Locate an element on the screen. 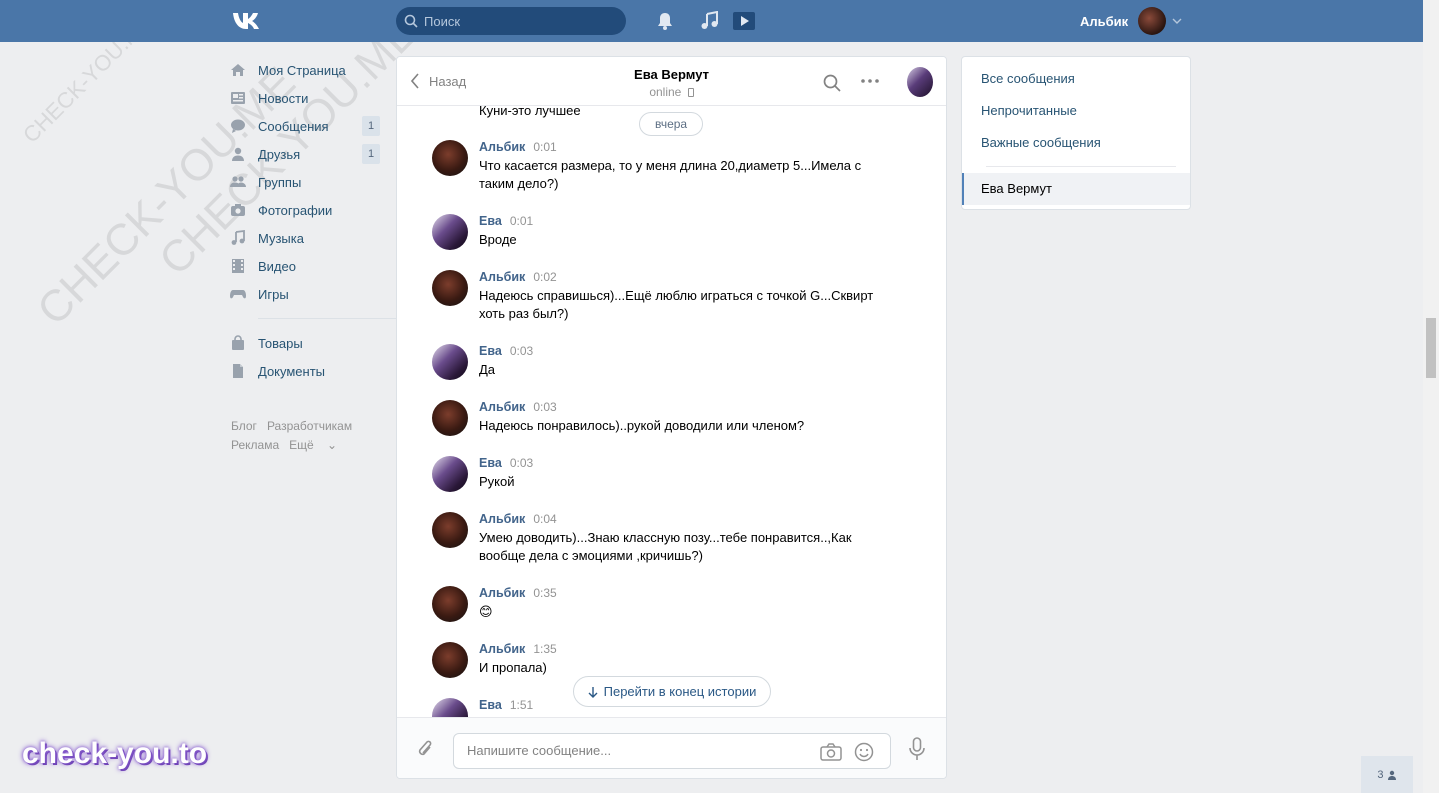 The image size is (1439, 793). scrollbar-thumb is located at coordinates (1431, 348).